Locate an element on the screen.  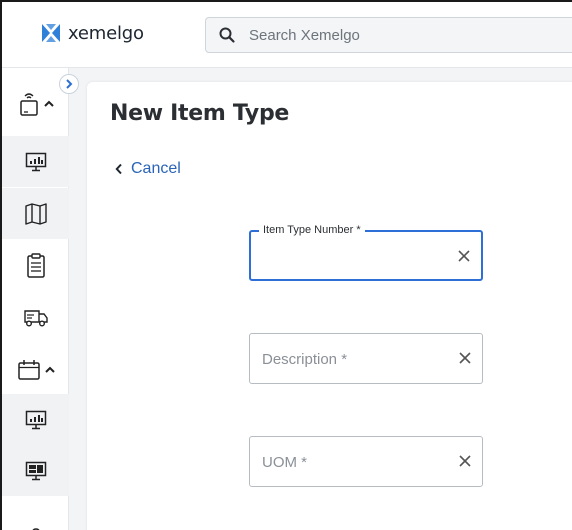
dashboard-grid-icon is located at coordinates (35, 470).